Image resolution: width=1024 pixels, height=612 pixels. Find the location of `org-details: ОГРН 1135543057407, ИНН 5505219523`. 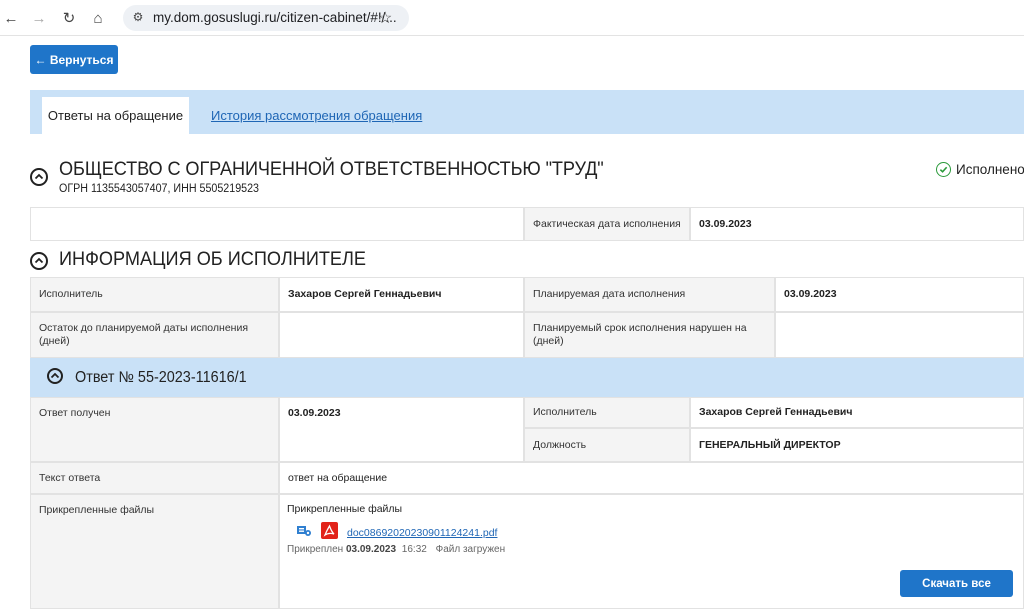

org-details: ОГРН 1135543057407, ИНН 5505219523 is located at coordinates (159, 189).